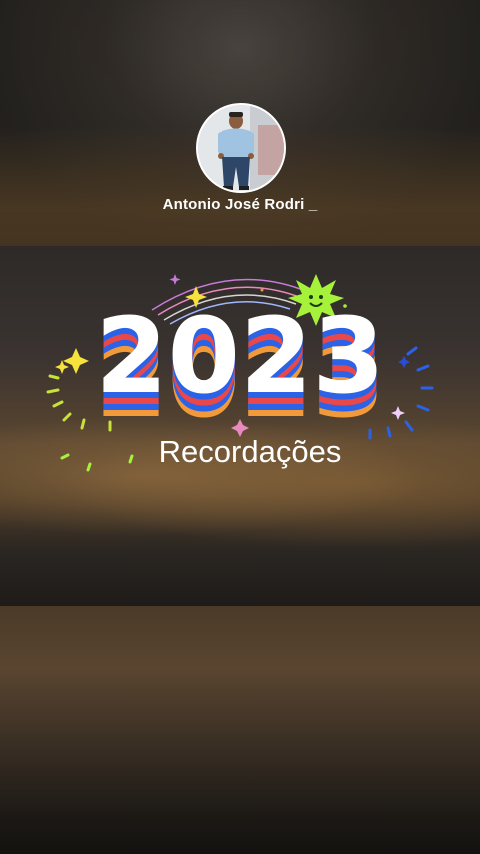 The height and width of the screenshot is (854, 480). I want to click on year-text: 2023, so click(239, 356).